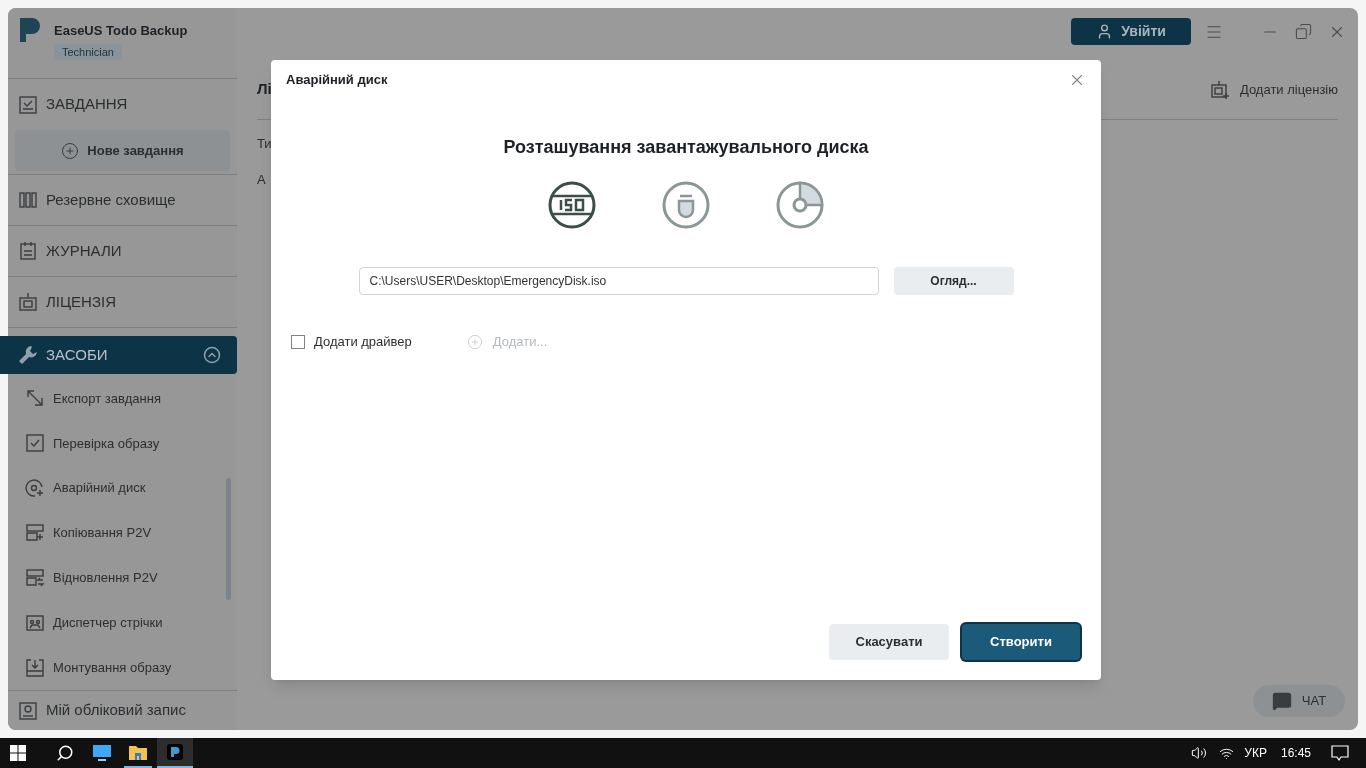 The height and width of the screenshot is (768, 1366). Describe the element at coordinates (1255, 753) in the screenshot. I see `language-indicator: УКР` at that location.